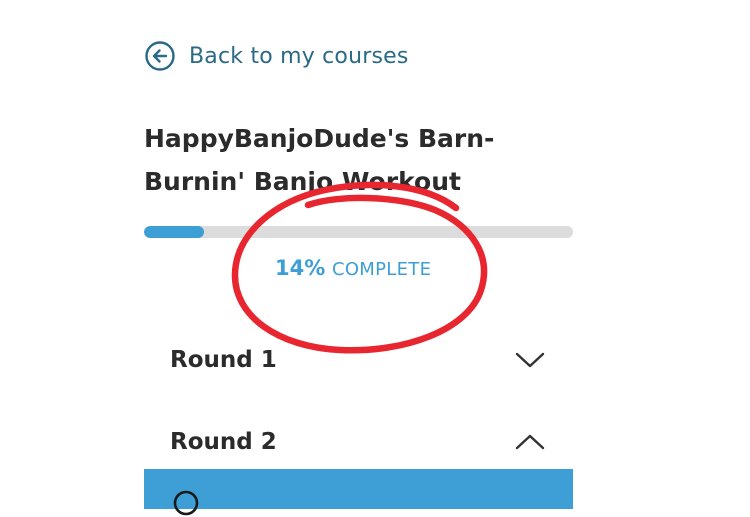 Image resolution: width=750 pixels, height=517 pixels. I want to click on section-round-1: Round 1, so click(357, 360).